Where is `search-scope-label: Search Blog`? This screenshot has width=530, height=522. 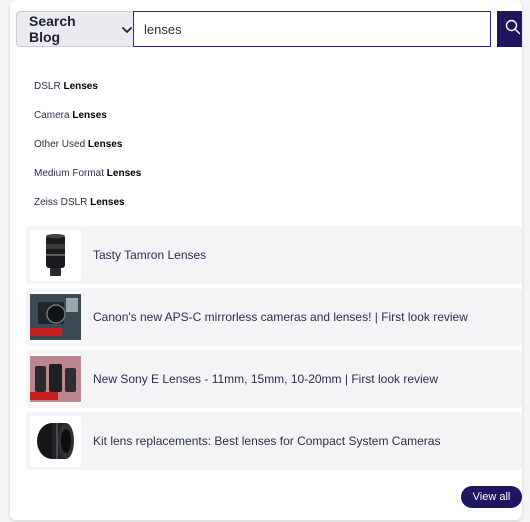
search-scope-label: Search Blog is located at coordinates (52, 29).